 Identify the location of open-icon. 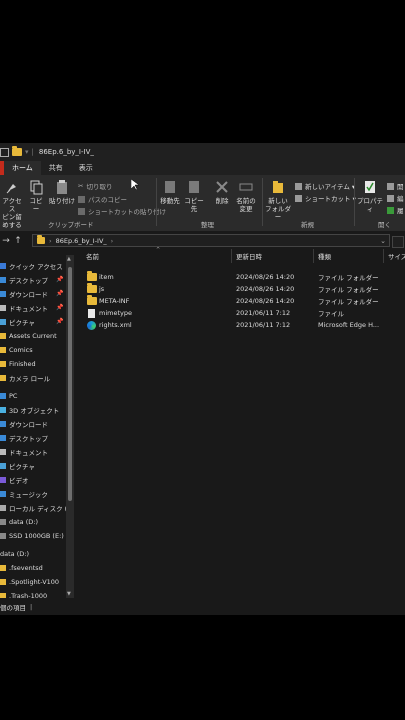
(390, 186).